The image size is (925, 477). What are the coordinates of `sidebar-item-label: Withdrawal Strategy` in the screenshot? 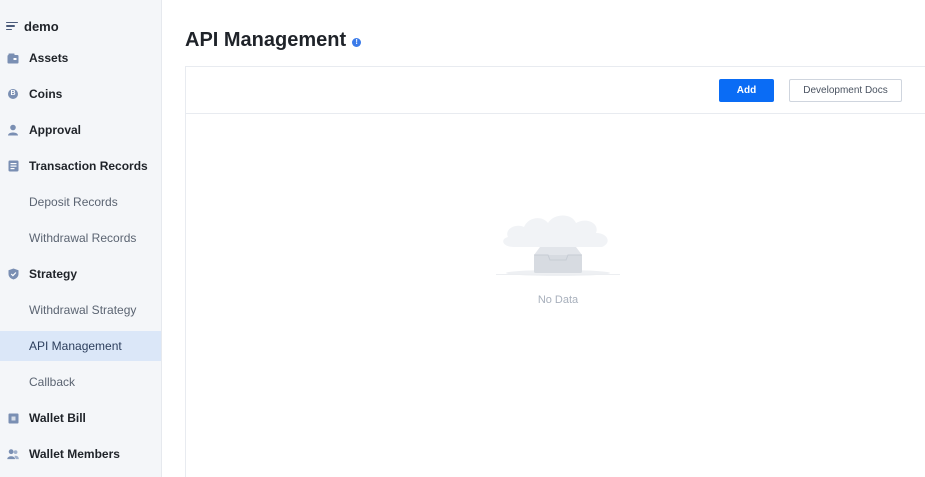 It's located at (83, 310).